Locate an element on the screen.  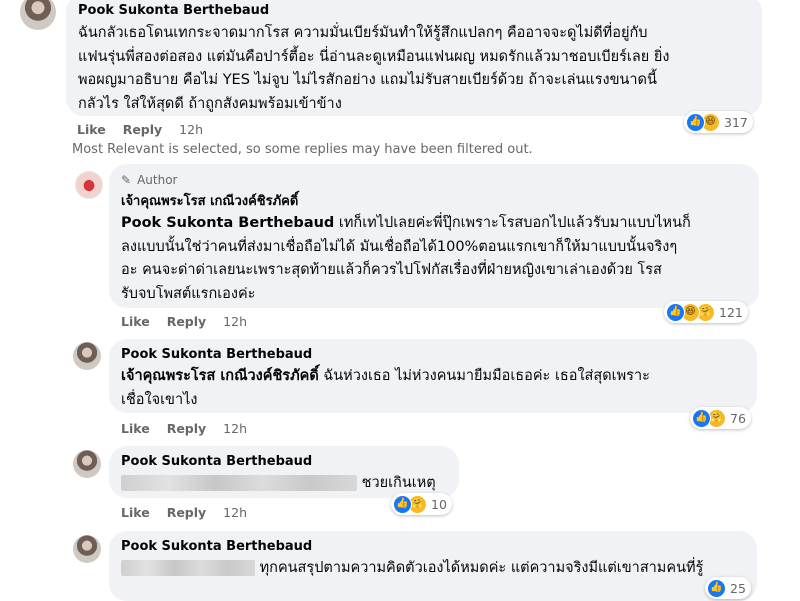
reaction-summary: 👍 🤗 10 is located at coordinates (421, 504).